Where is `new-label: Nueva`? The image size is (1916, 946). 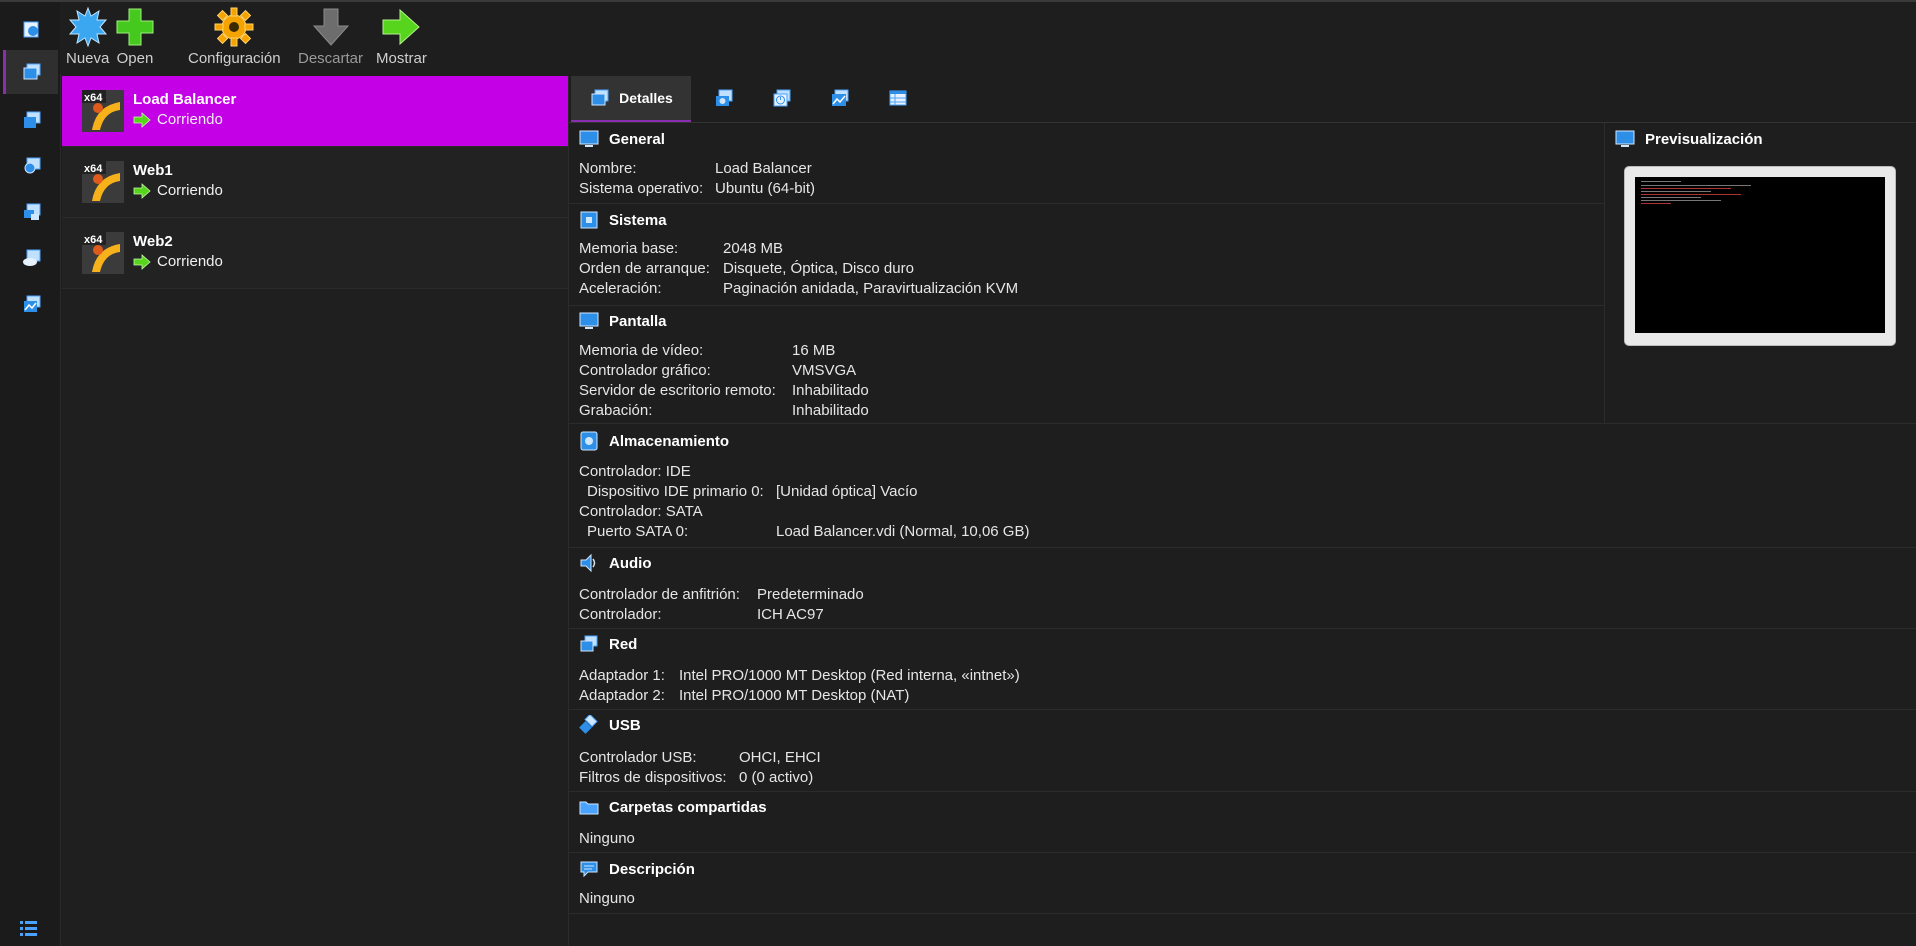 new-label: Nueva is located at coordinates (88, 58).